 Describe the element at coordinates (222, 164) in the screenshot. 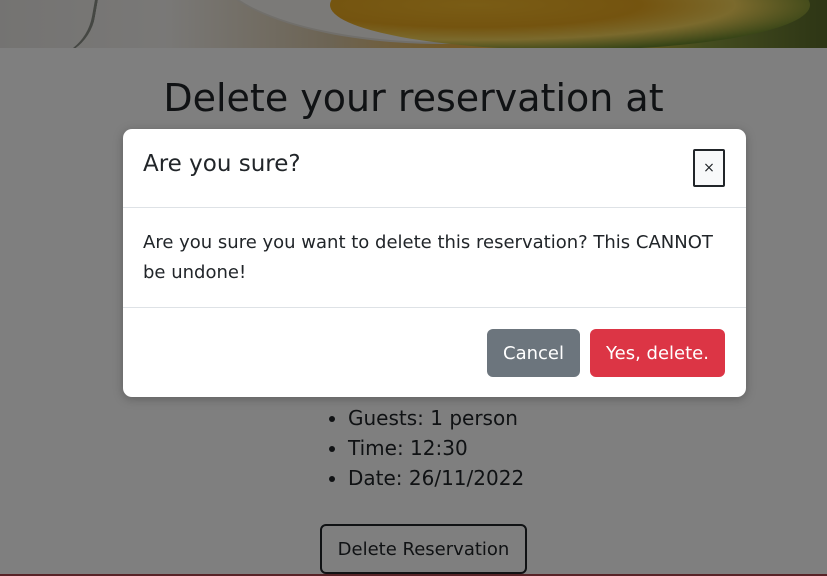

I see `modal-title: Are you sure?` at that location.